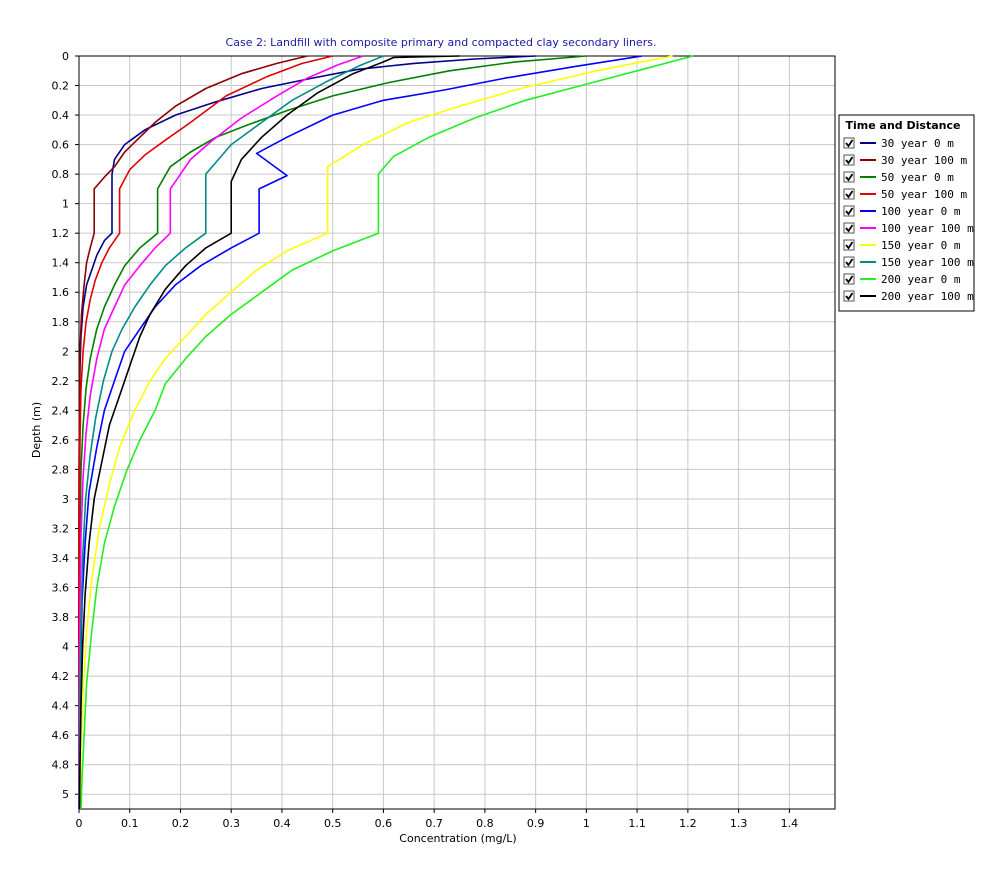 The height and width of the screenshot is (881, 1005). I want to click on y-tick-label: 3.2, so click(61, 528).